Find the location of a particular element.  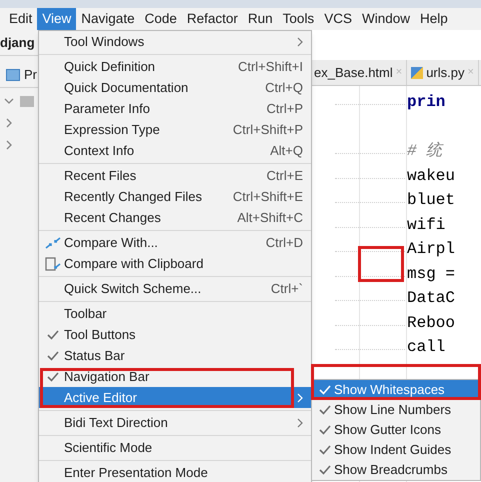

shortcut-label: Ctrl+Shift+I is located at coordinates (270, 67).